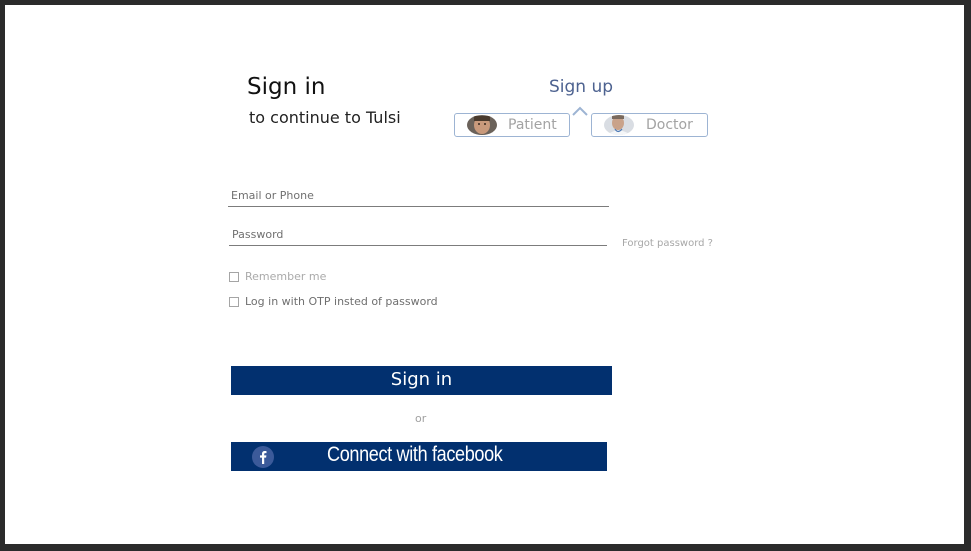  I want to click on email-field: Email or Phone, so click(418, 197).